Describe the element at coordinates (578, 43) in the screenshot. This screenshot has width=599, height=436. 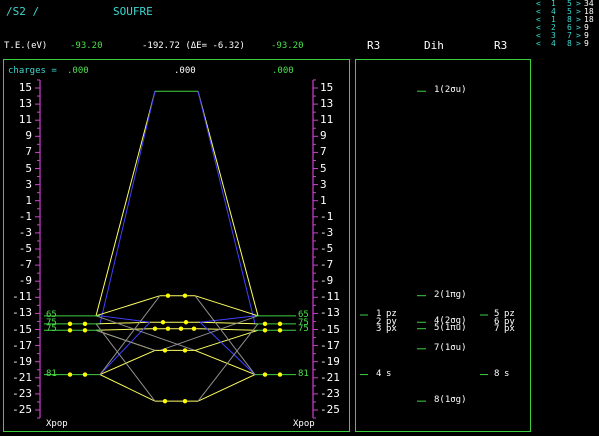
I see `interaction-close-bracket: >` at that location.